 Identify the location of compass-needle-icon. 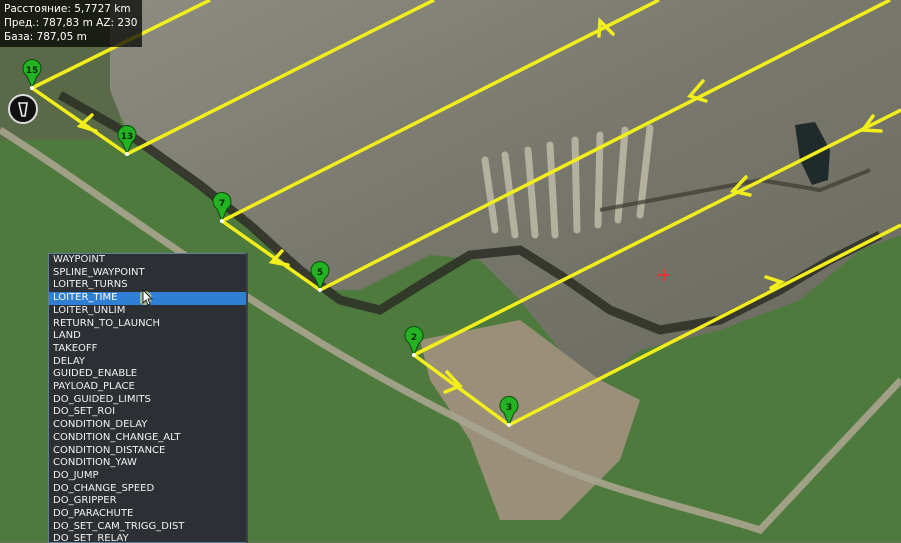
(22, 109).